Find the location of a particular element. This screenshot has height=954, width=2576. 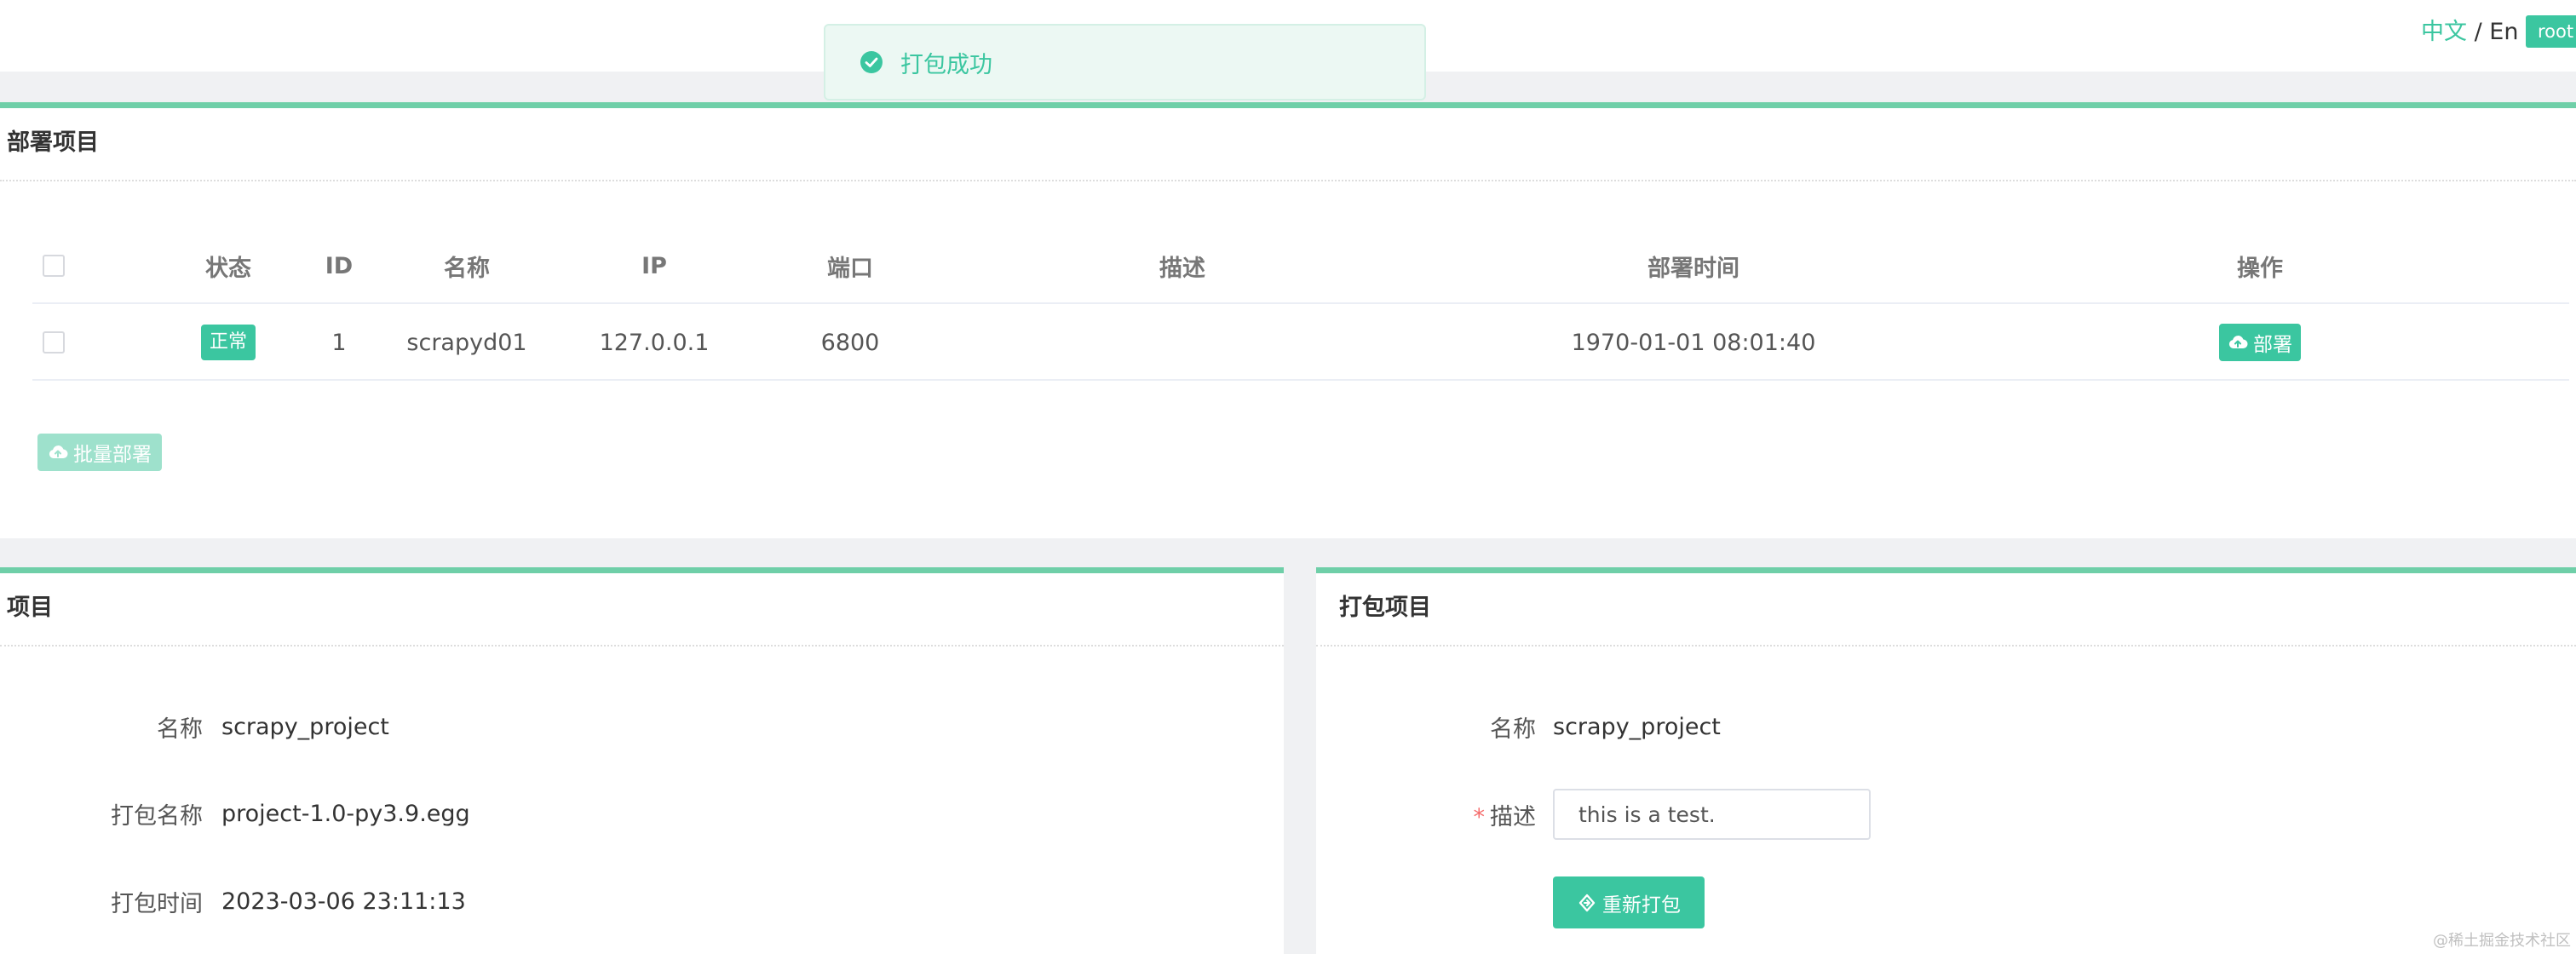

deploy-button: 部署 is located at coordinates (2260, 342).